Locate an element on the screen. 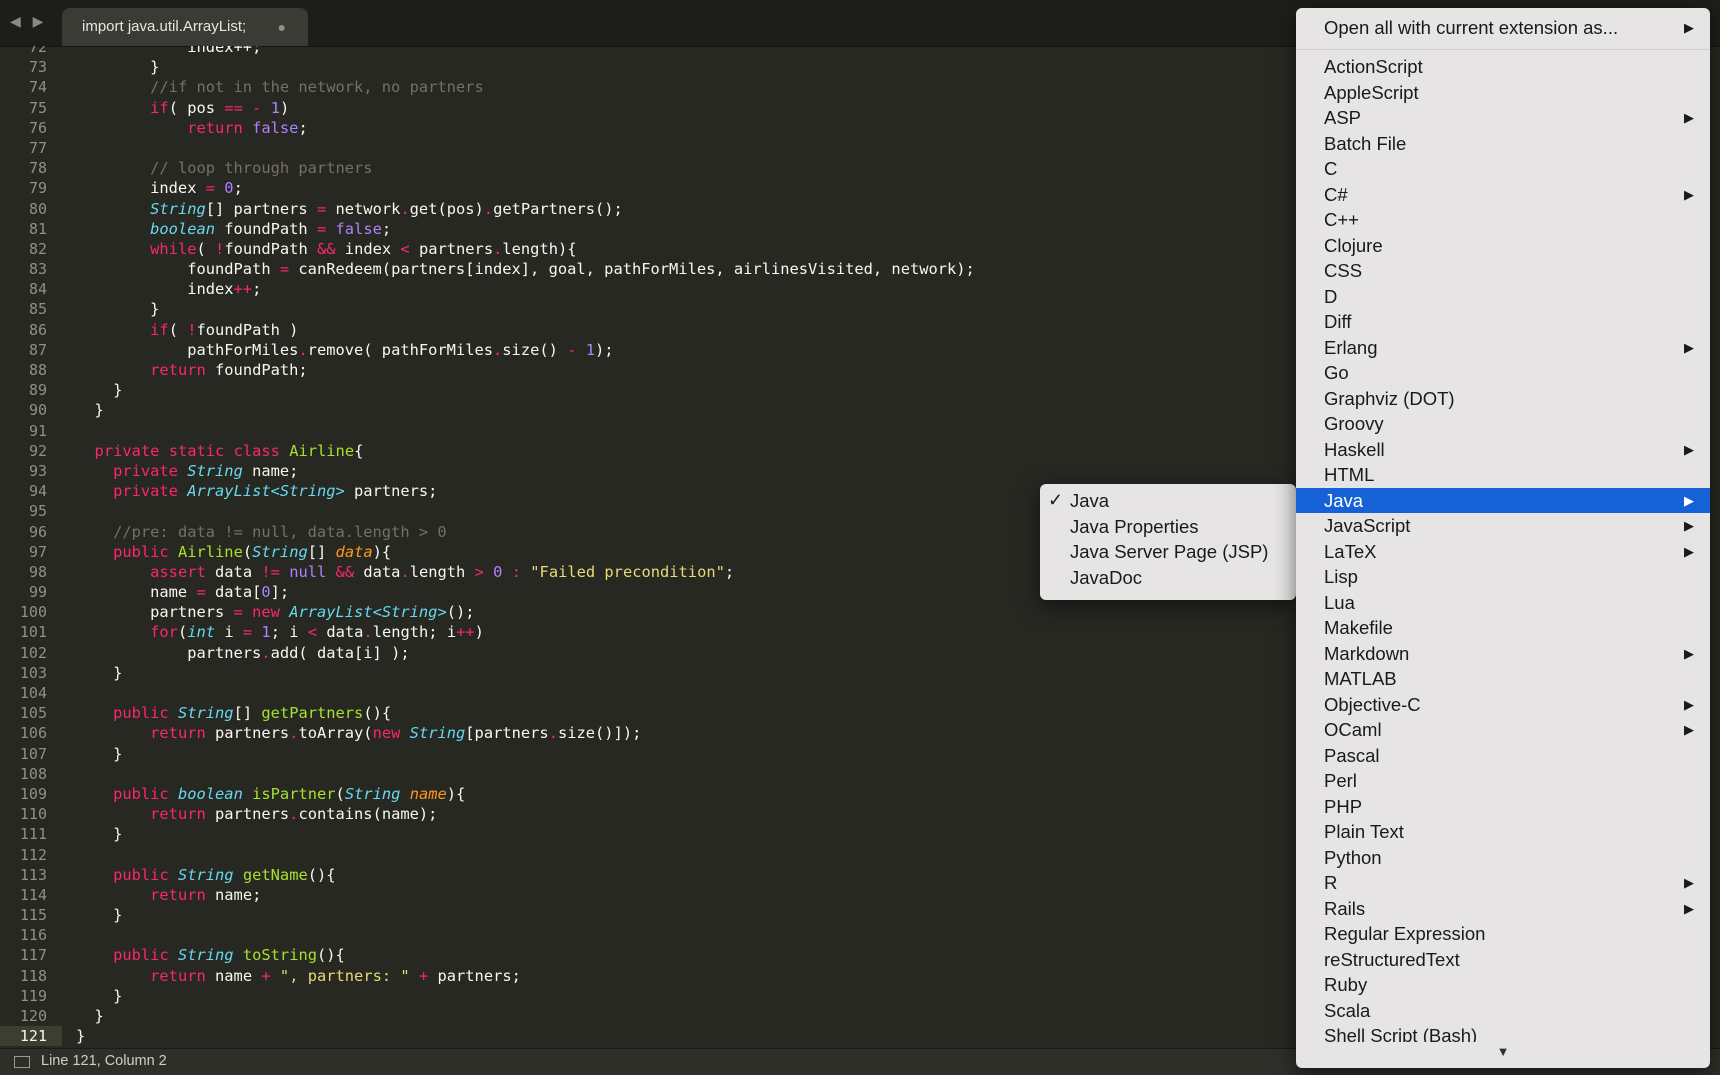 Image resolution: width=1720 pixels, height=1075 pixels. line-number: 112 is located at coordinates (33, 854).